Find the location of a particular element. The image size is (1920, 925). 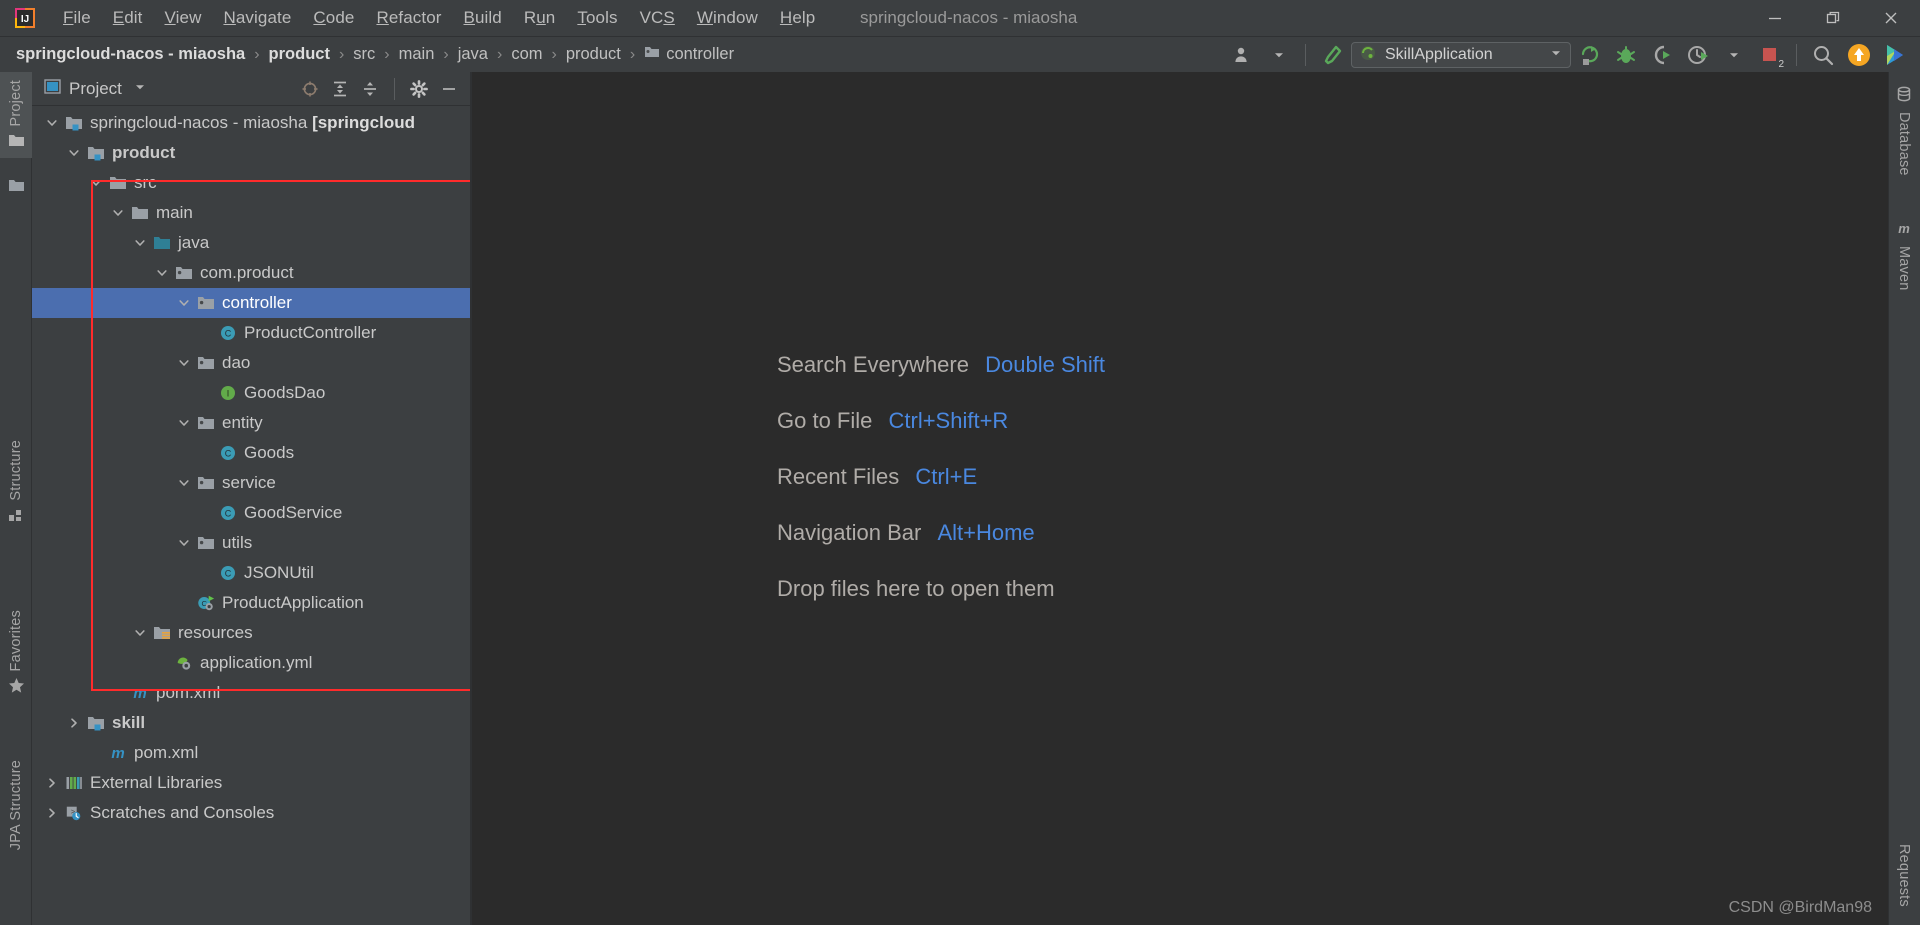

tree-node-product: product is located at coordinates (251, 153).